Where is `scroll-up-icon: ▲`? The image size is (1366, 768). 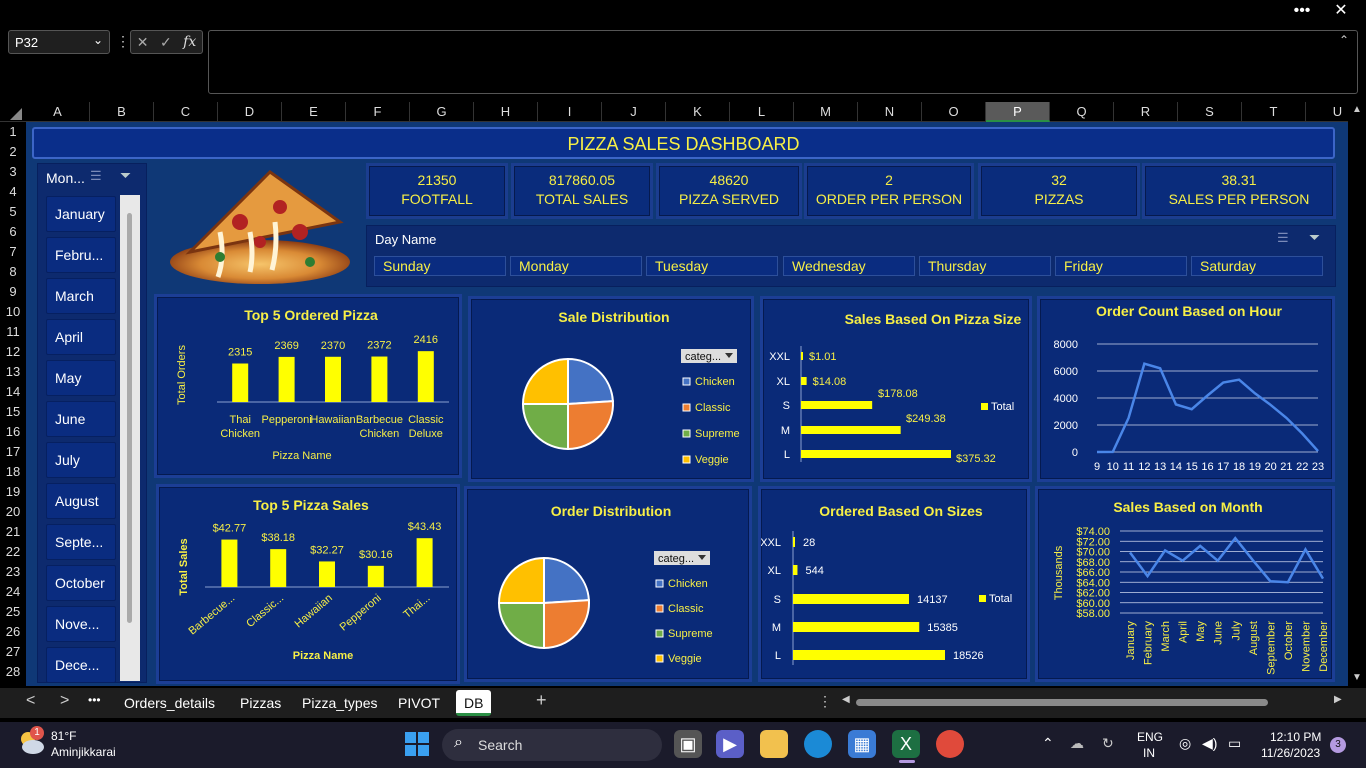
scroll-up-icon: ▲ is located at coordinates (1357, 109).